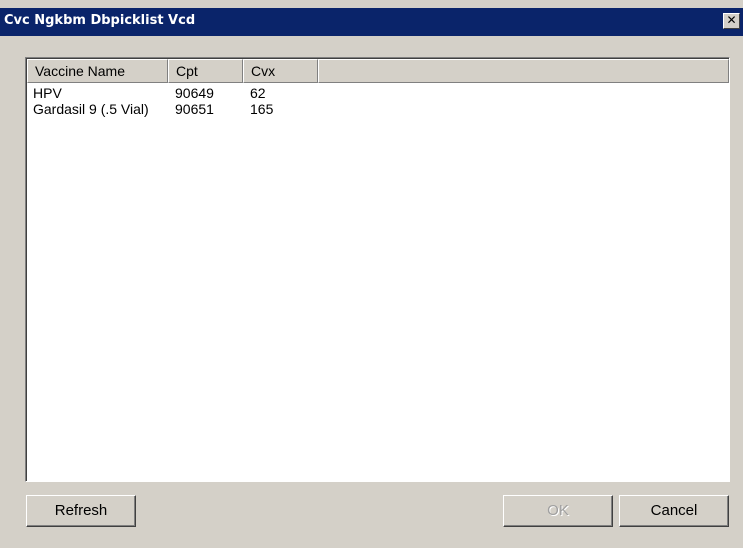 Image resolution: width=743 pixels, height=548 pixels. Describe the element at coordinates (205, 71) in the screenshot. I see `column-header-cpt: Cpt` at that location.